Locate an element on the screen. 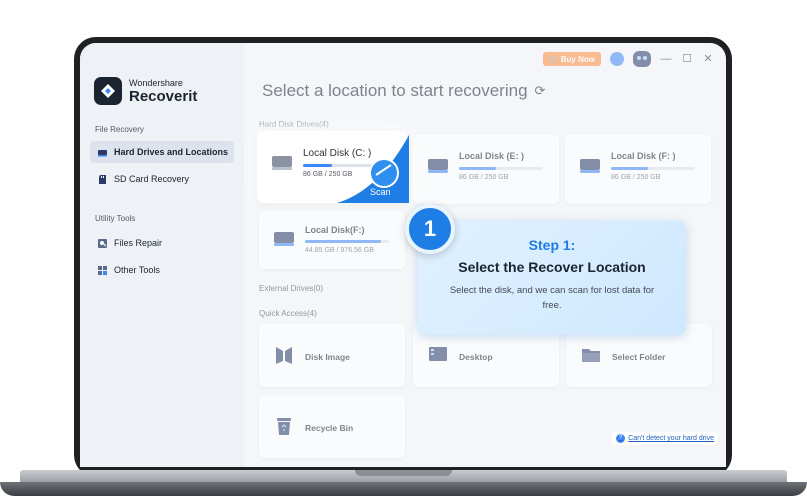 Image resolution: width=807 pixels, height=499 pixels. app-logo: Wondershare Recoverit is located at coordinates (145, 91).